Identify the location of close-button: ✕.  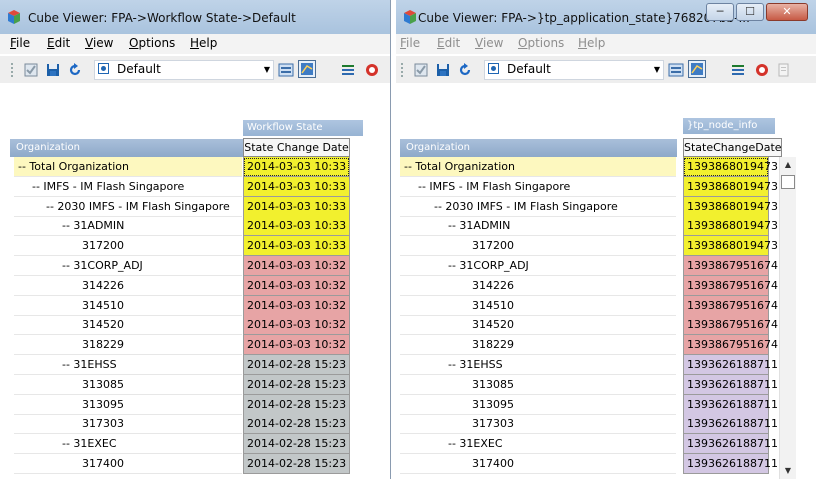
(787, 12).